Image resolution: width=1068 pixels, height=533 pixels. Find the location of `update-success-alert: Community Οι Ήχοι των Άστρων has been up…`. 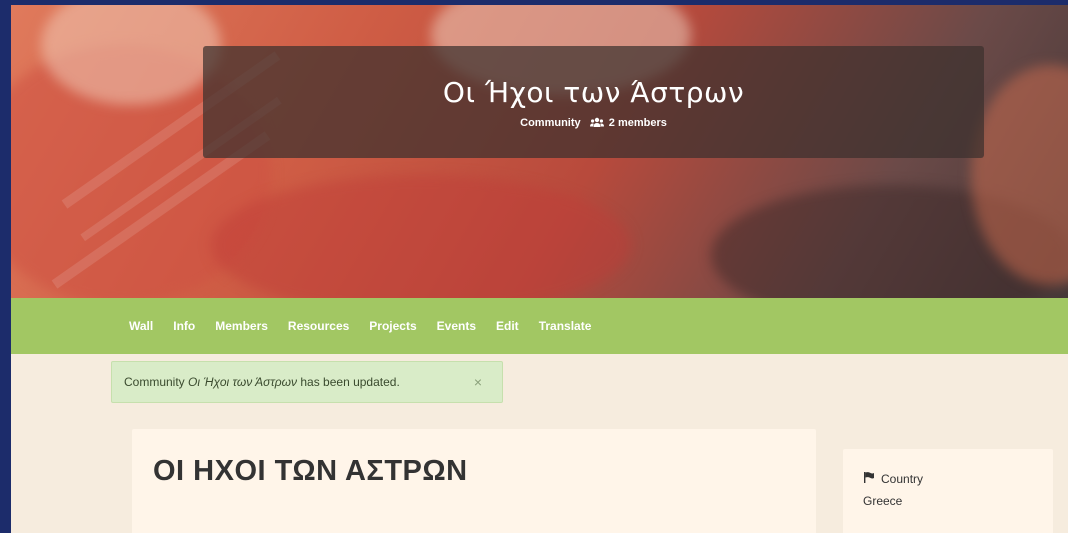

update-success-alert: Community Οι Ήχοι των Άστρων has been up… is located at coordinates (307, 382).